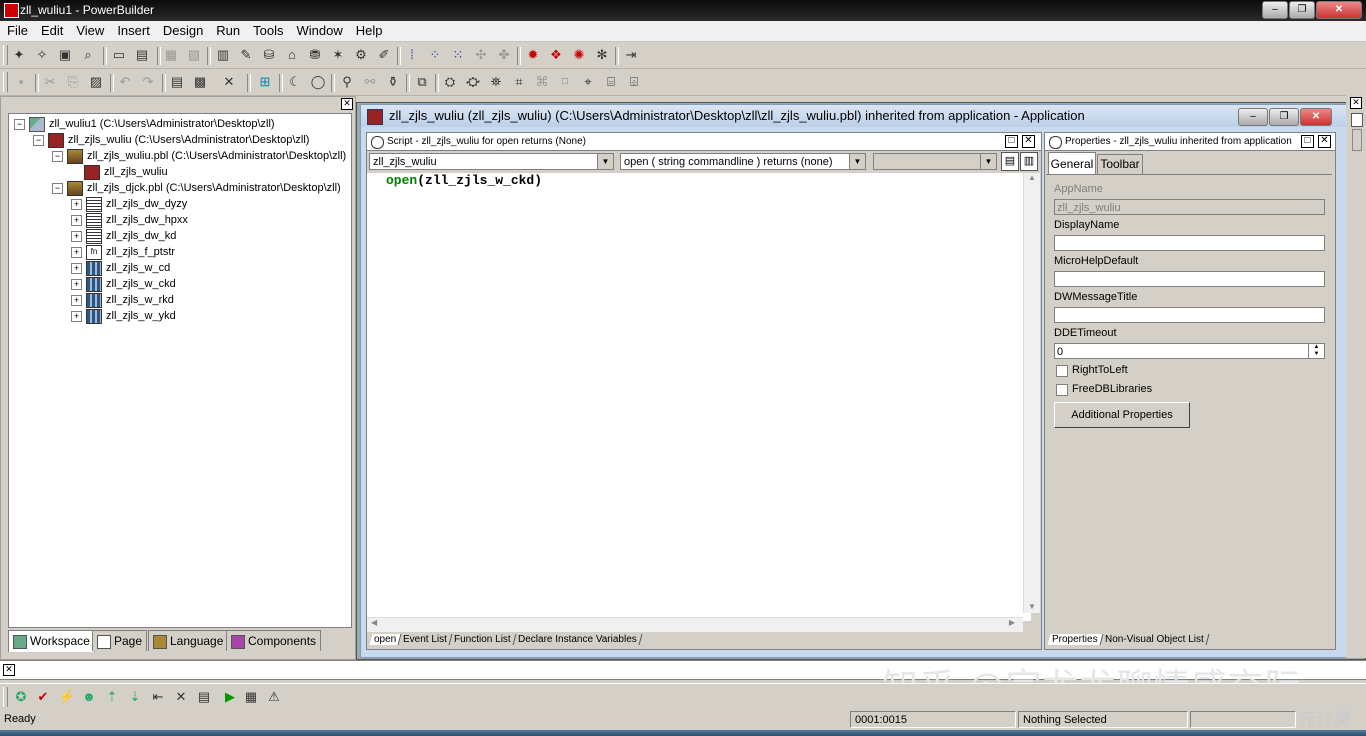 The height and width of the screenshot is (736, 1366). I want to click on tab-non-visual-object-list: Non-Visual Object List, so click(1154, 639).